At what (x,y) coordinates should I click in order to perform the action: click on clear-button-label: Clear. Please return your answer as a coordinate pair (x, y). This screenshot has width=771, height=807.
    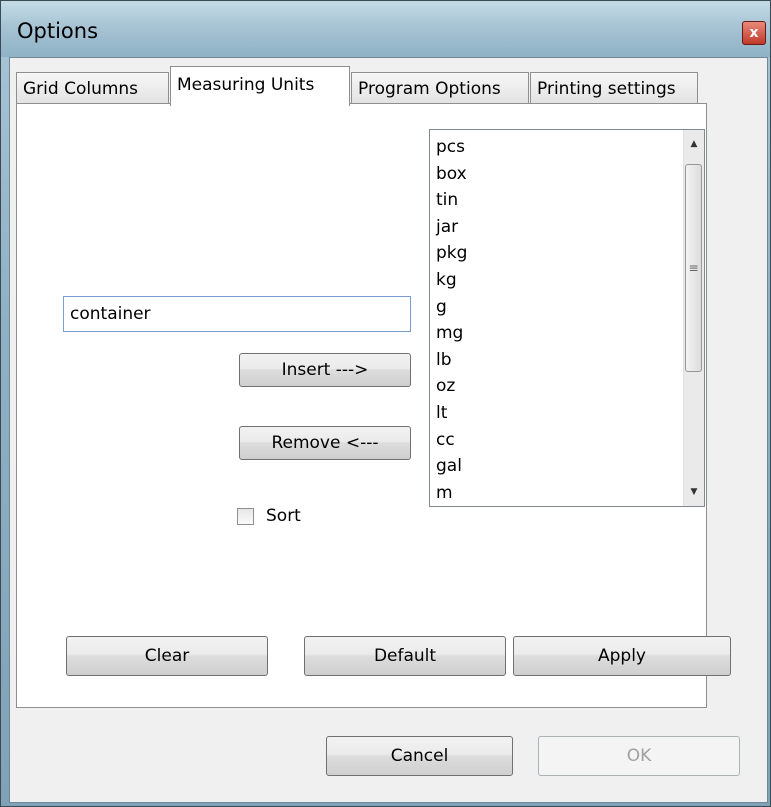
    Looking at the image, I should click on (167, 656).